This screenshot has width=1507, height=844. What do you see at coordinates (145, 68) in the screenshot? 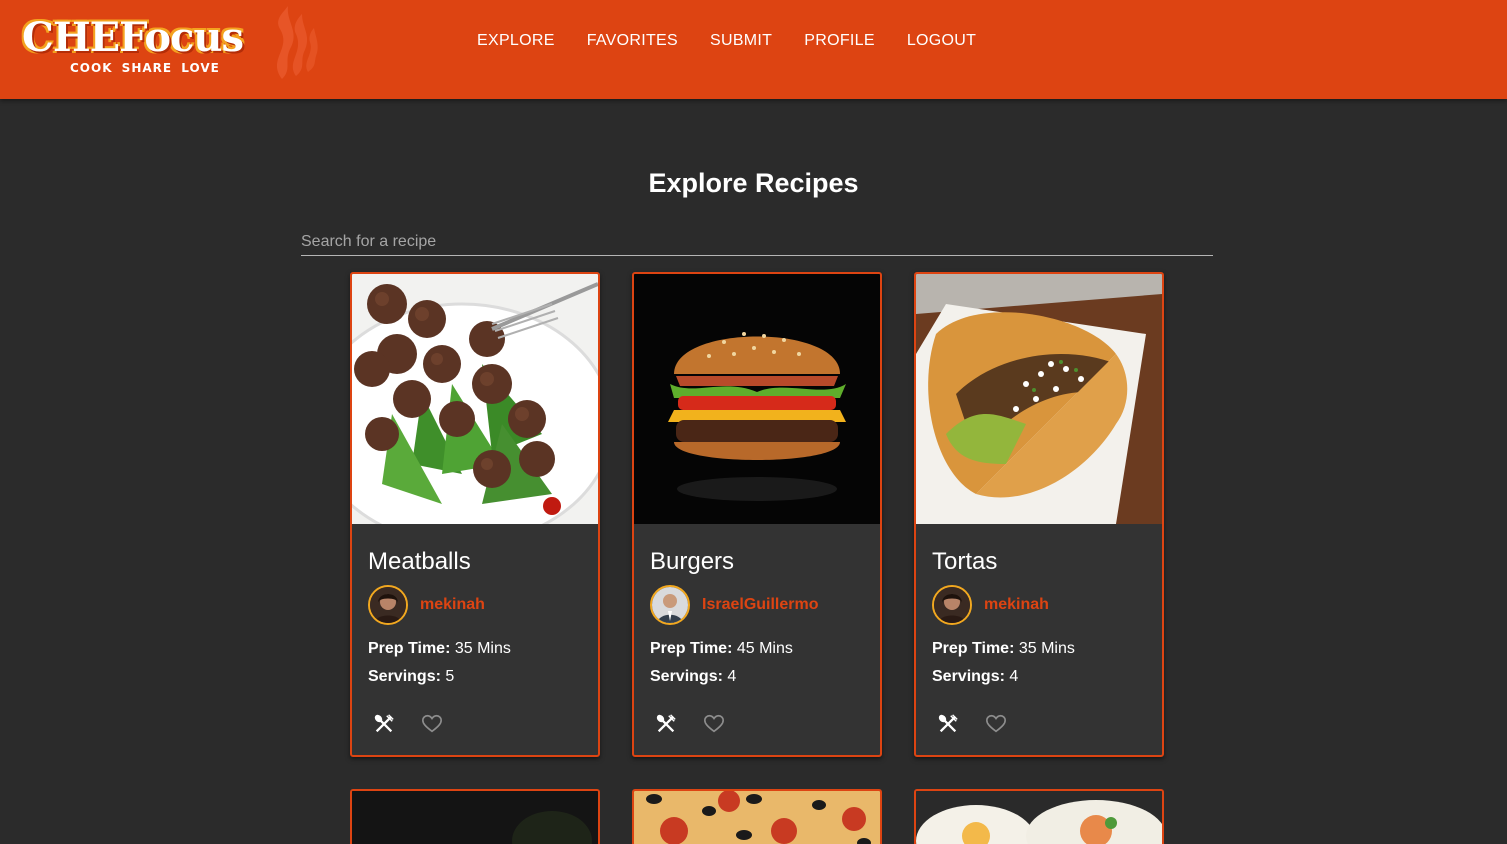
I see `logo-tagline: COOK SHARE LOVE` at bounding box center [145, 68].